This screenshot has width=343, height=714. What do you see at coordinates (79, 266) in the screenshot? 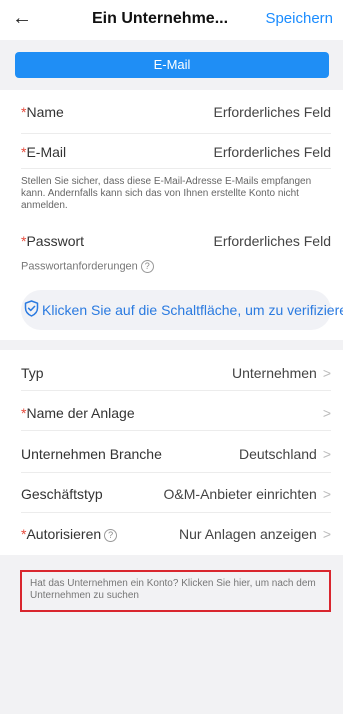
I see `password-requirements-text: Passwortanforderungen` at bounding box center [79, 266].